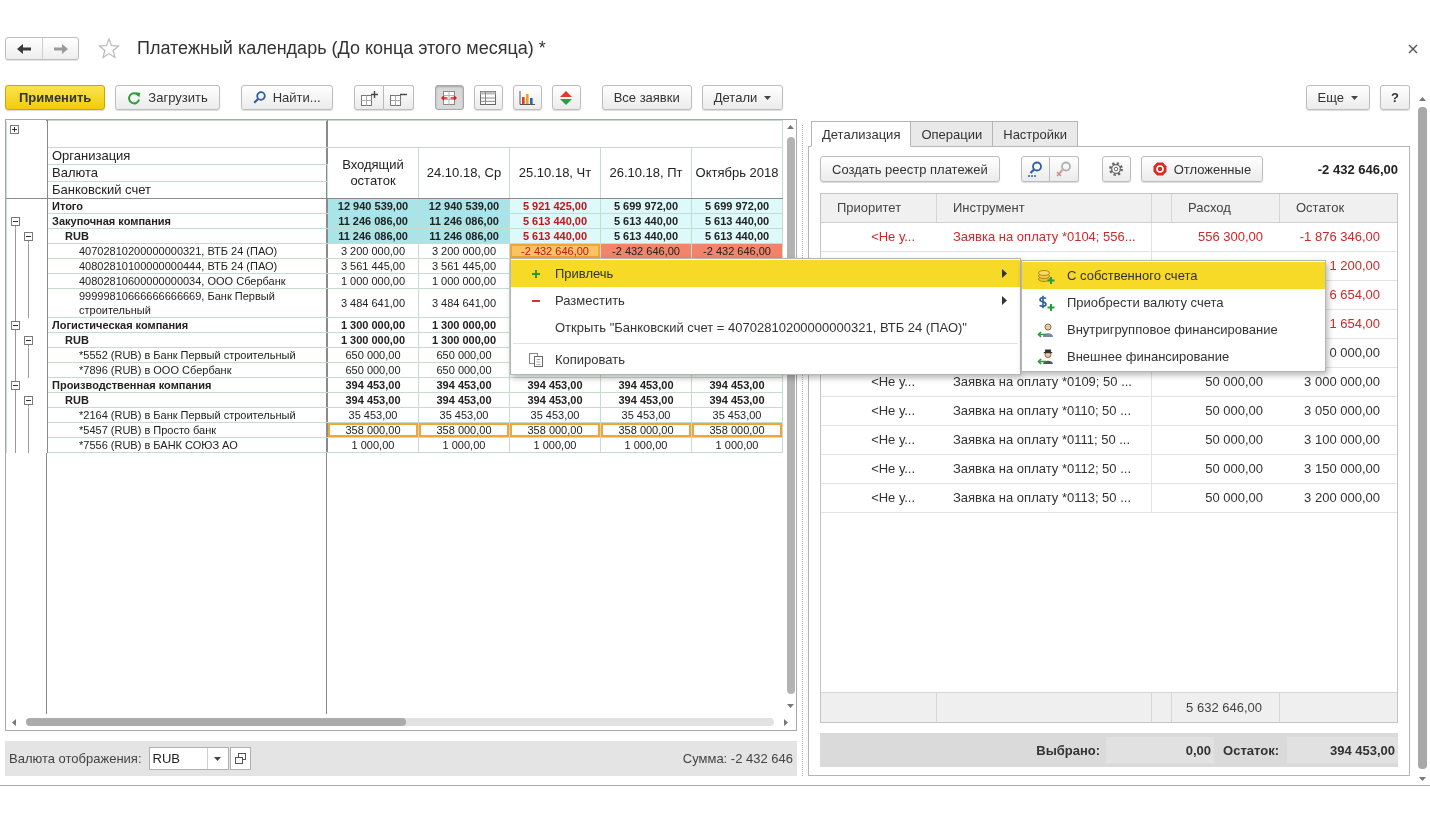 This screenshot has width=1430, height=817. I want to click on table-cell-text: 3 200 000,00, so click(1342, 498).